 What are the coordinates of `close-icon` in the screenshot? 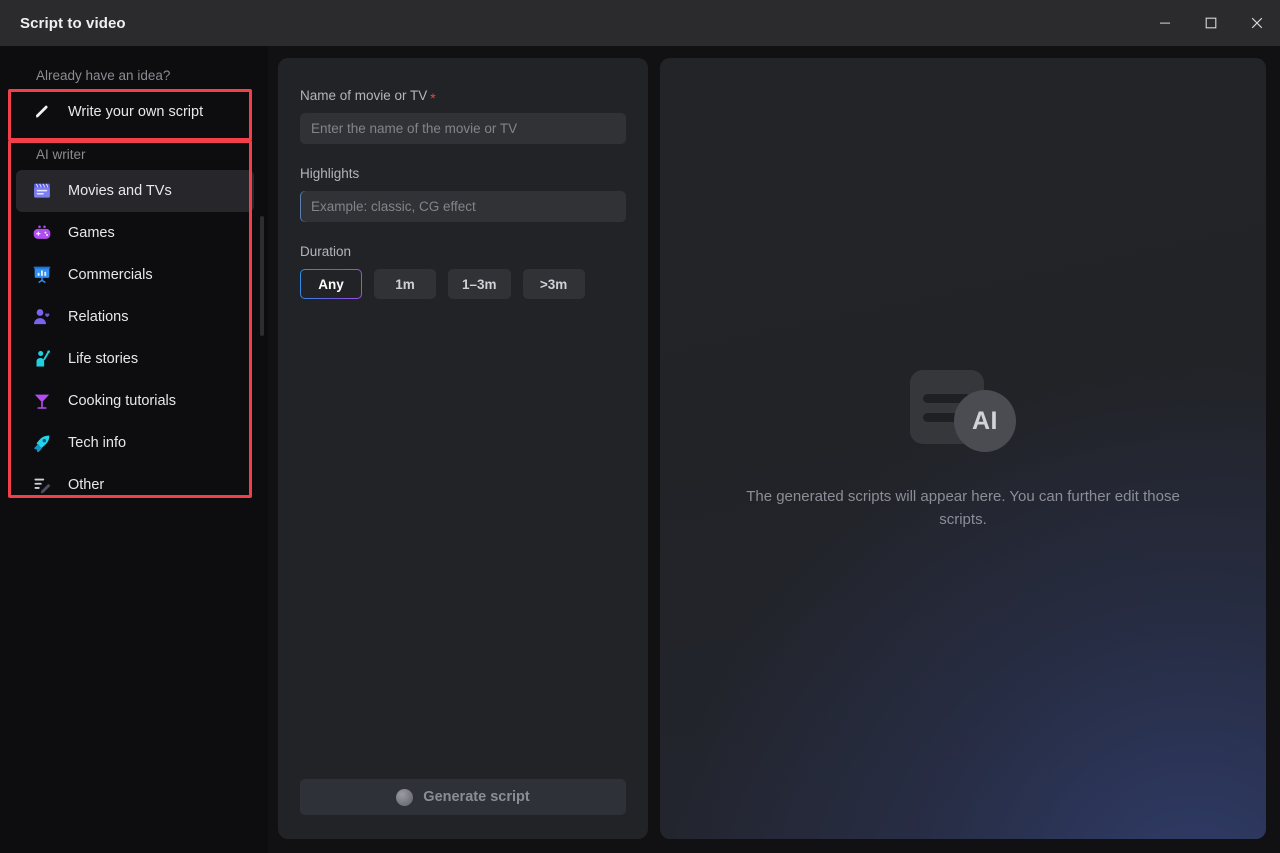 It's located at (1257, 23).